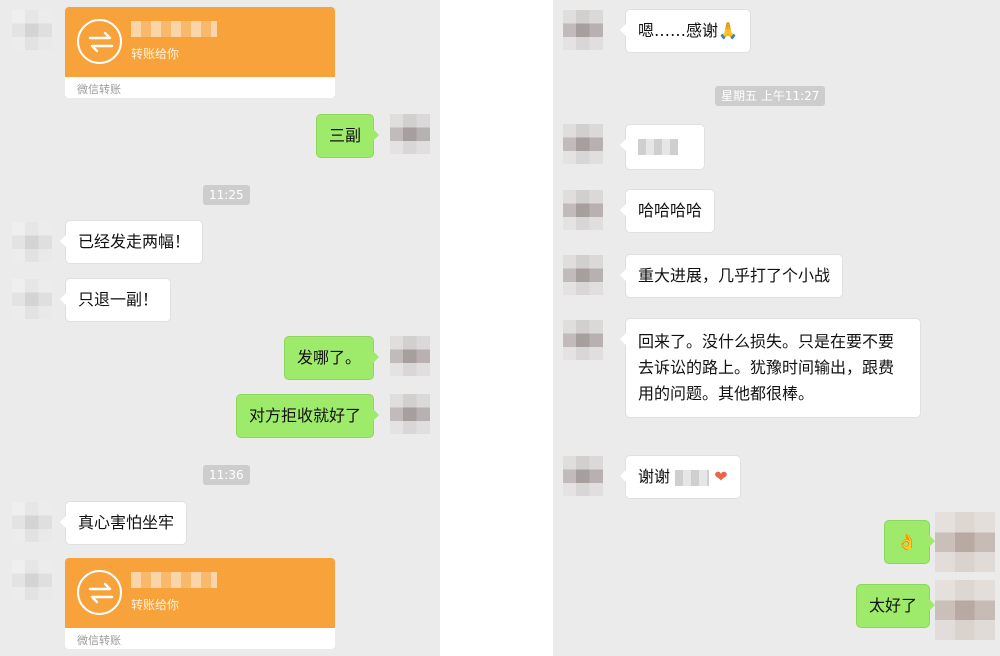 The height and width of the screenshot is (656, 1000). I want to click on message-text: 谢谢, so click(654, 476).